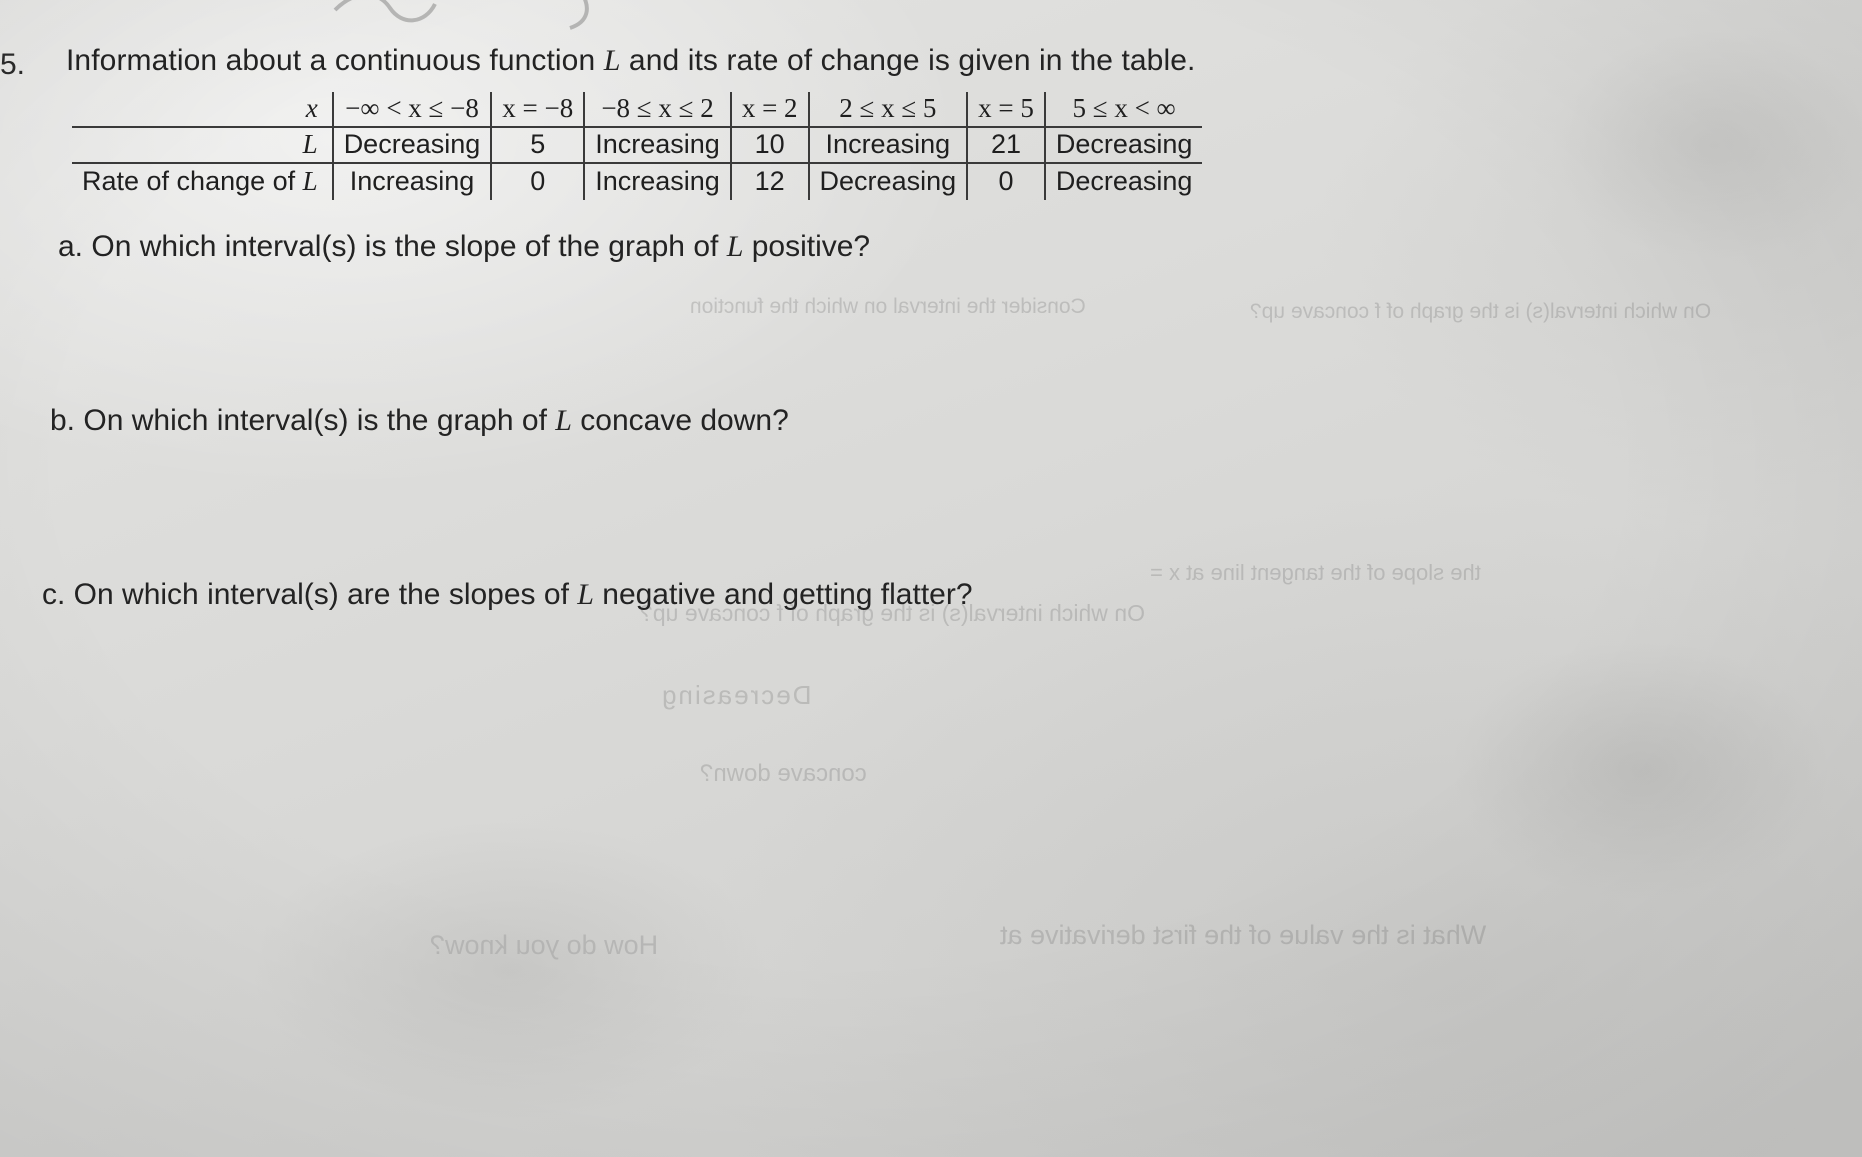 The image size is (1862, 1157). What do you see at coordinates (658, 145) in the screenshot?
I see `l-value-3: Increasing` at bounding box center [658, 145].